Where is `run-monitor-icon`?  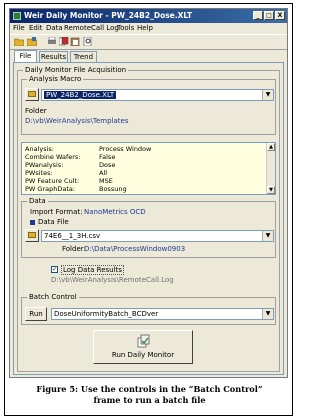
run-monitor-icon is located at coordinates (143, 341).